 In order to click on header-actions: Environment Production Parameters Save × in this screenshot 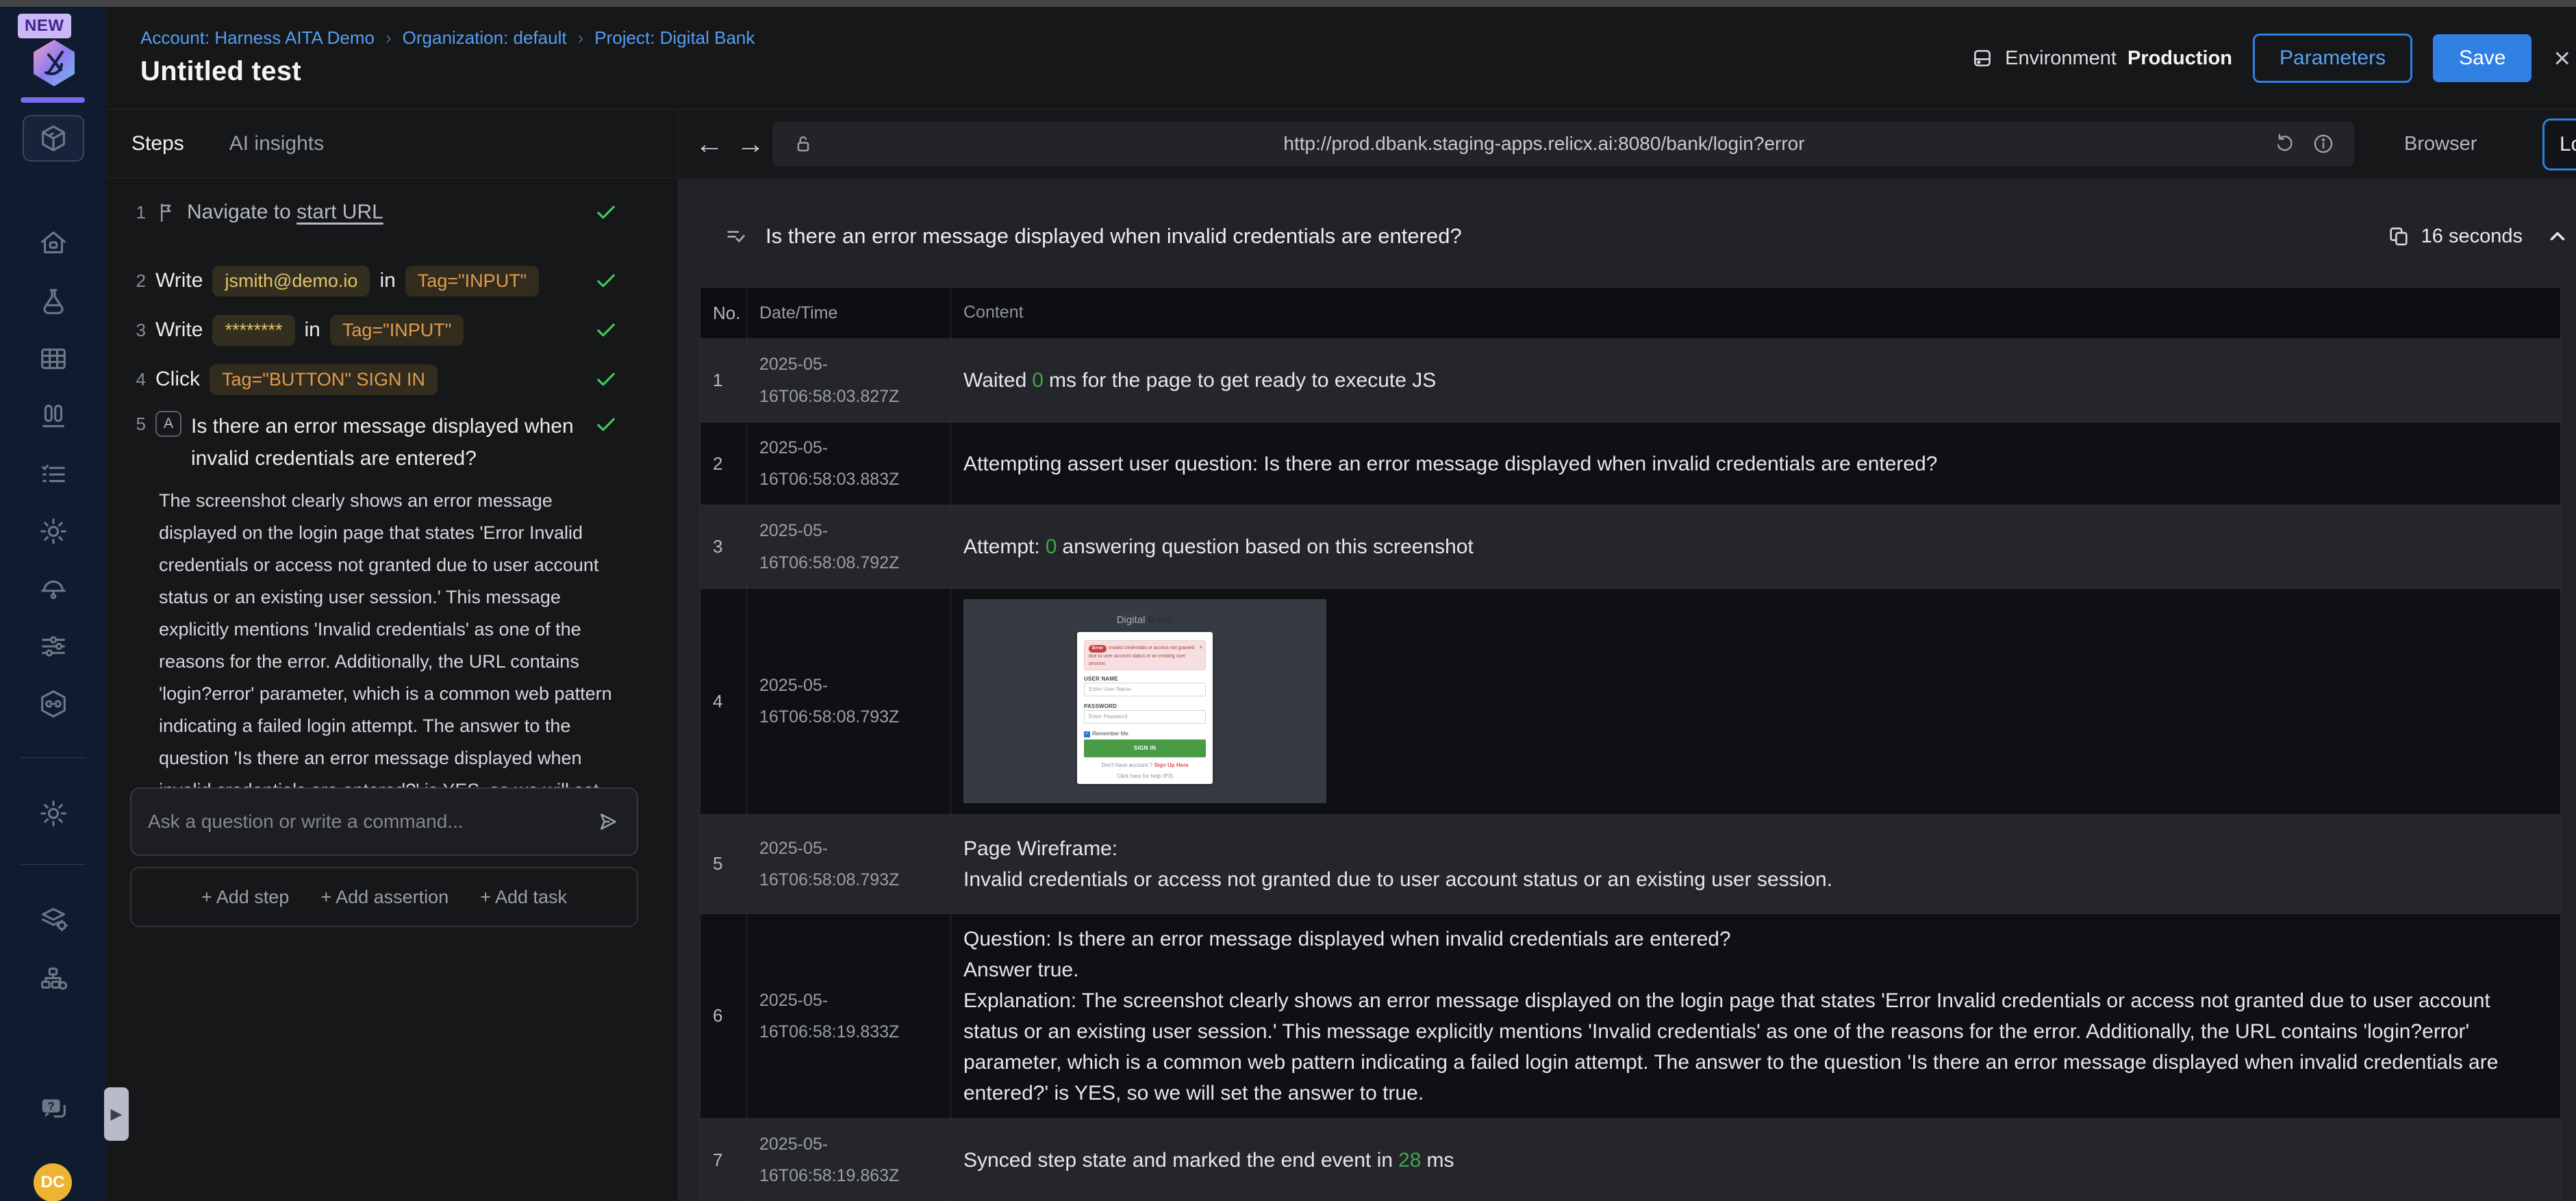, I will do `click(2271, 59)`.